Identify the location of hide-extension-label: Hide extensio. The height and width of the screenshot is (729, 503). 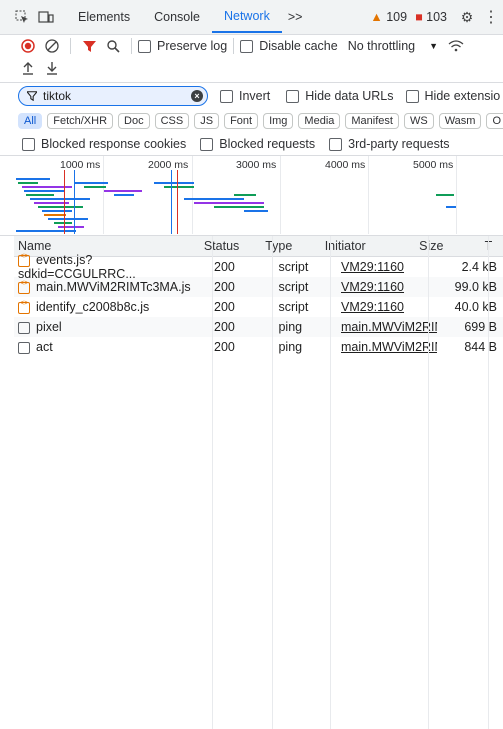
(462, 95).